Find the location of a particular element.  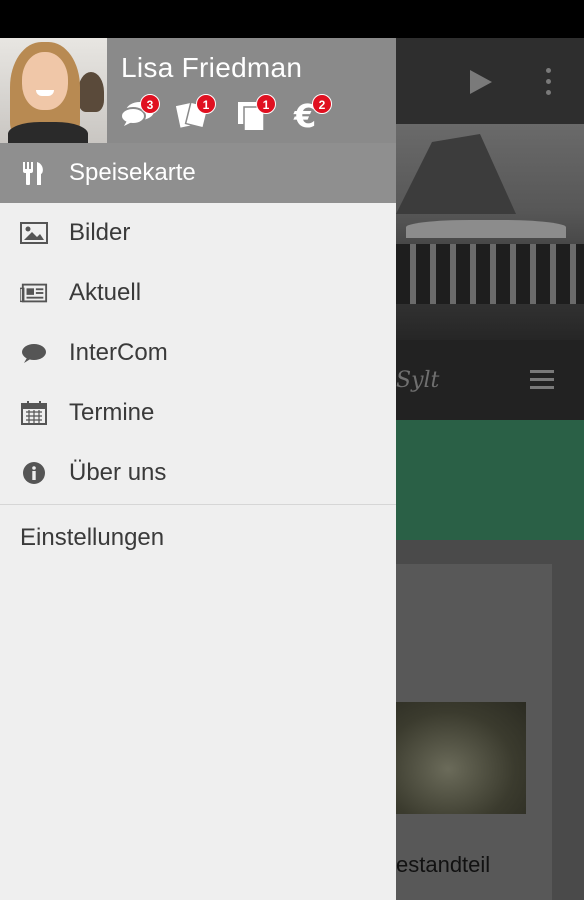

vouchers-badge: 1 is located at coordinates (206, 104).